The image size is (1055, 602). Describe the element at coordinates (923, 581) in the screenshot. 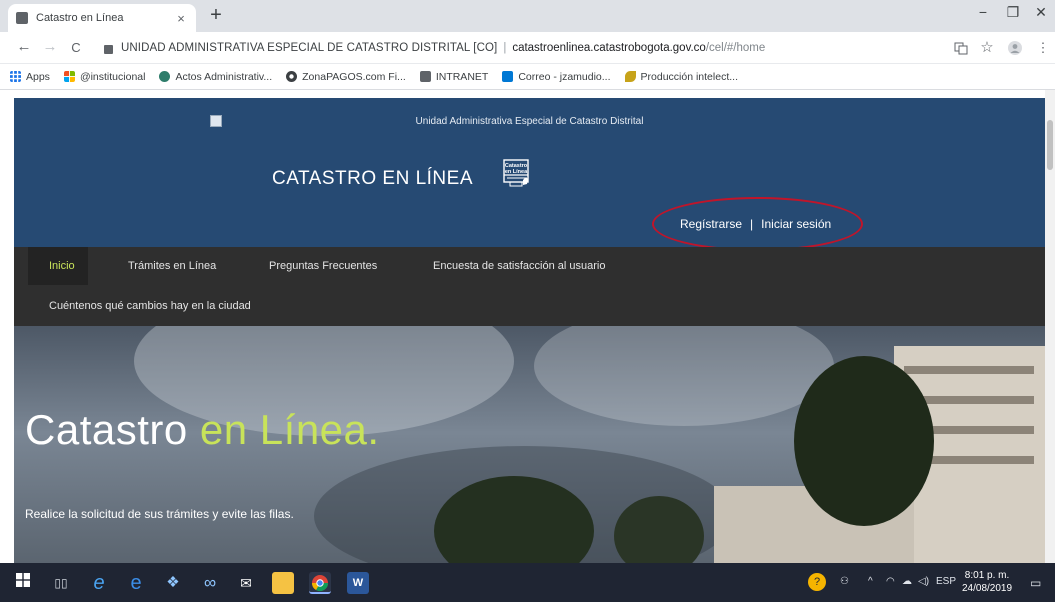

I see `volume-icon: ◁)` at that location.